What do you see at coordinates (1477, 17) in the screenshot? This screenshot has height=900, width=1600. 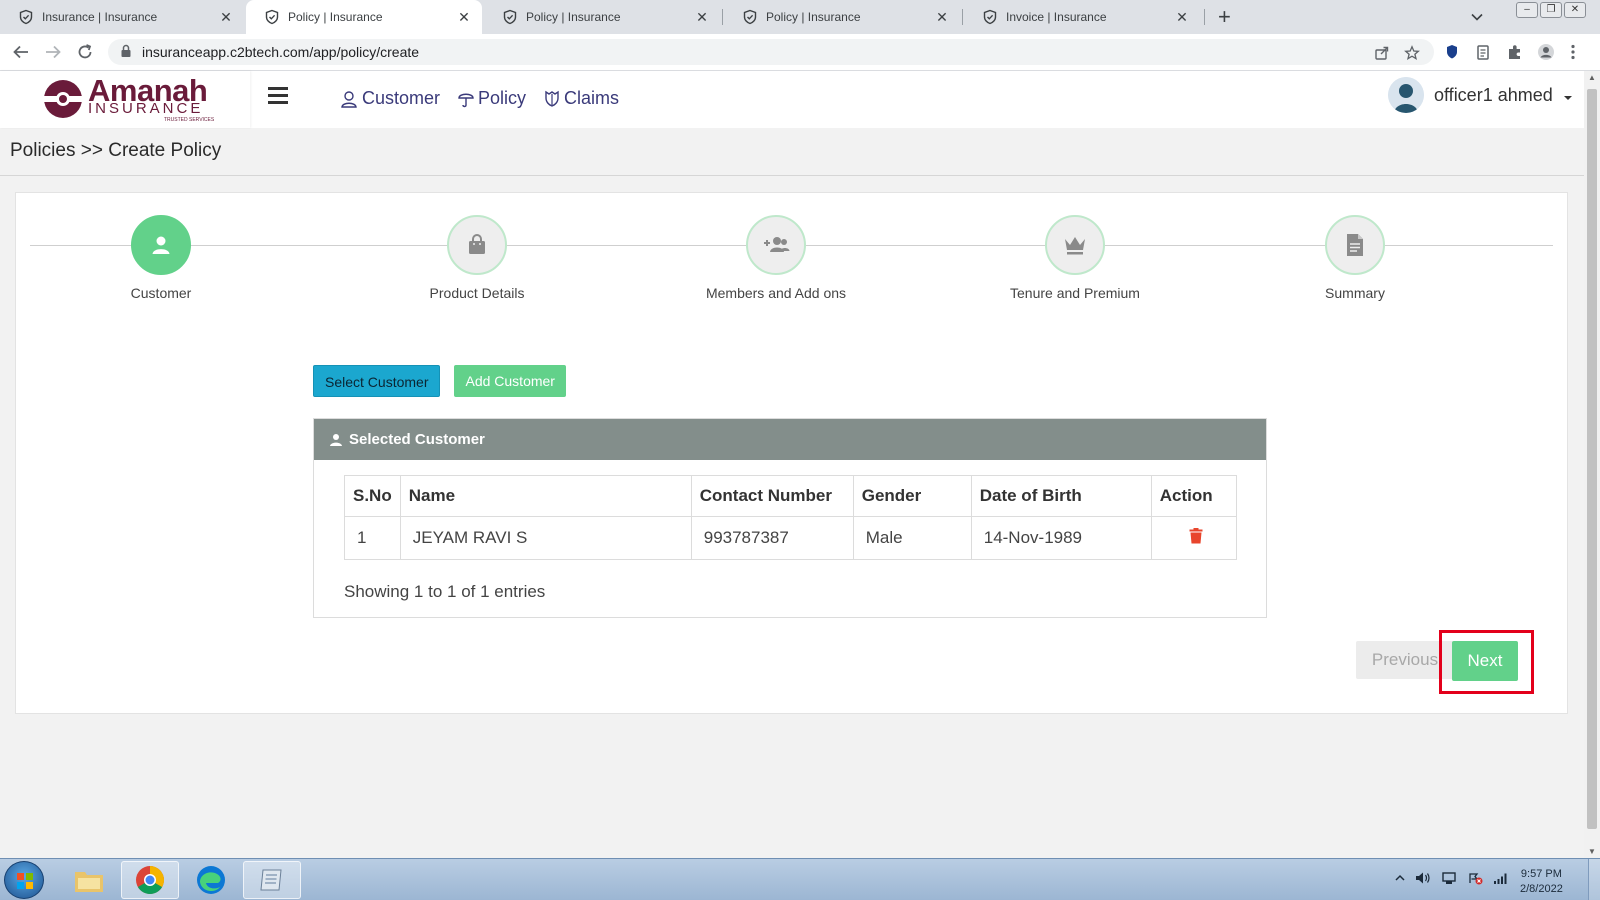 I see `chevron-down-icon` at bounding box center [1477, 17].